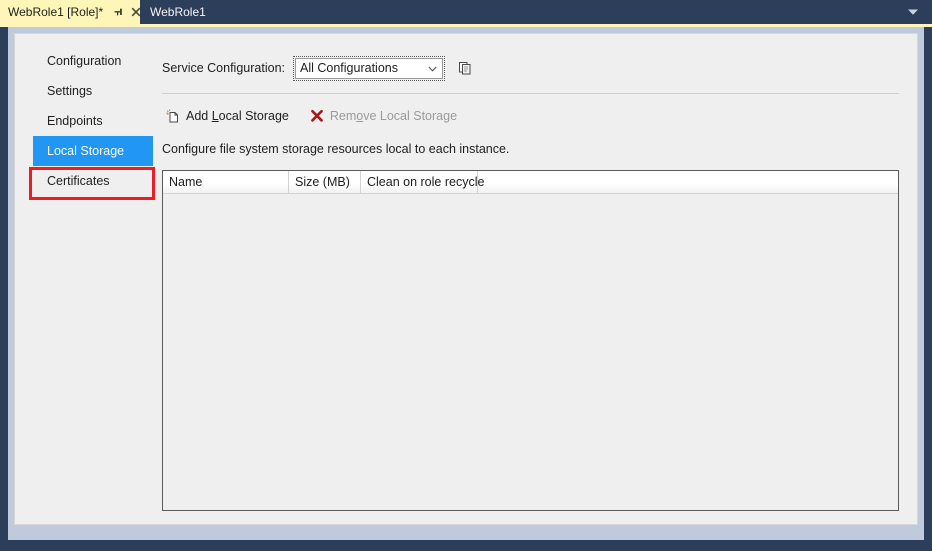  Describe the element at coordinates (173, 116) in the screenshot. I see `new-document-icon` at that location.